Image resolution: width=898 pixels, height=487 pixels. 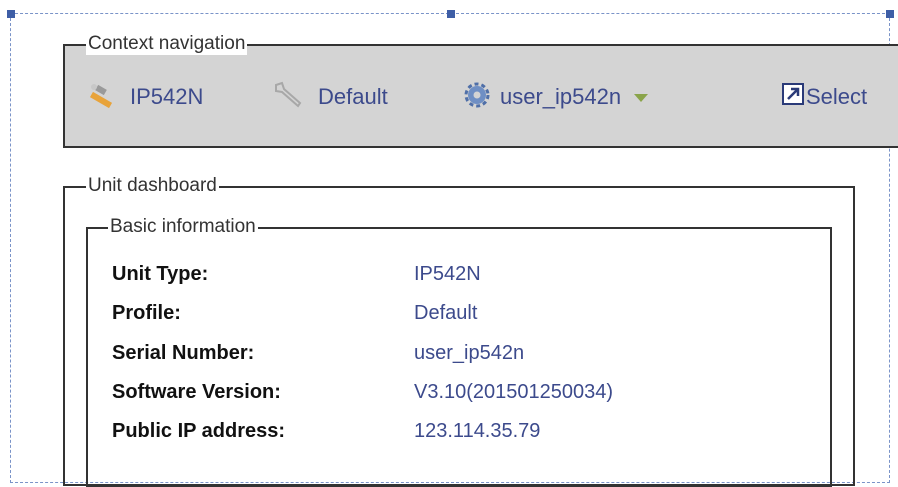 I want to click on info-value: V3.10(201501250034), so click(x=514, y=391).